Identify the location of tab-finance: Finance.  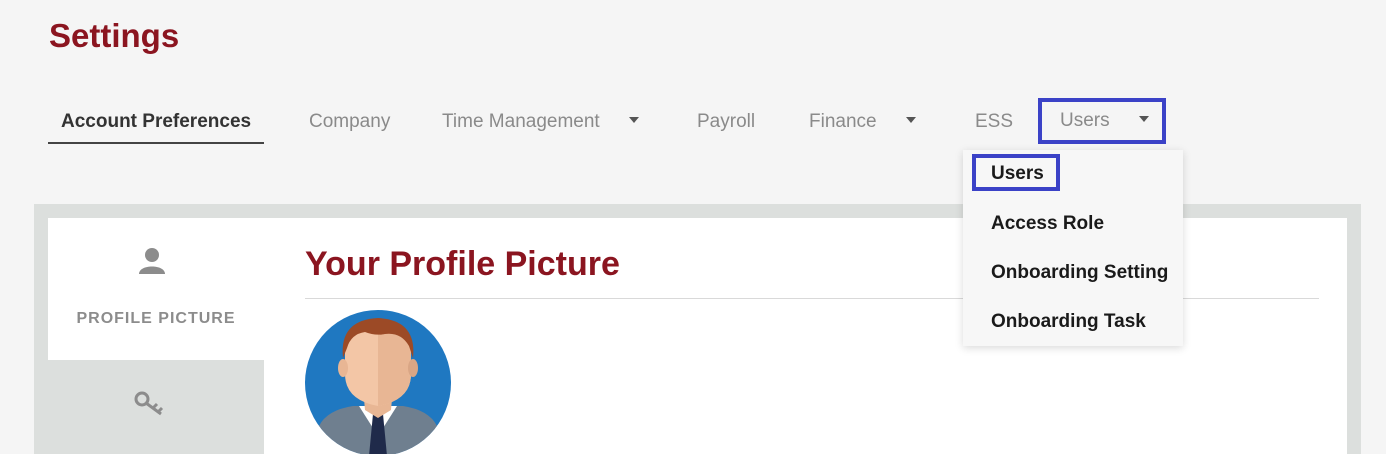
(862, 121).